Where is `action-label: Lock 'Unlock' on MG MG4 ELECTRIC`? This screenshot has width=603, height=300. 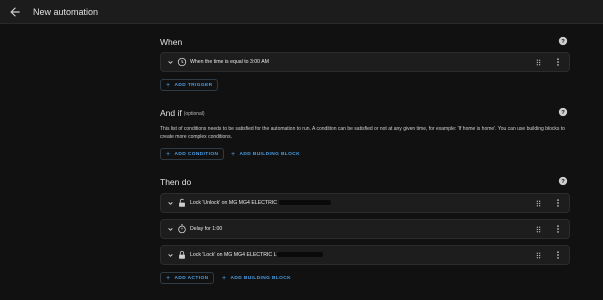 action-label: Lock 'Unlock' on MG MG4 ELECTRIC is located at coordinates (261, 203).